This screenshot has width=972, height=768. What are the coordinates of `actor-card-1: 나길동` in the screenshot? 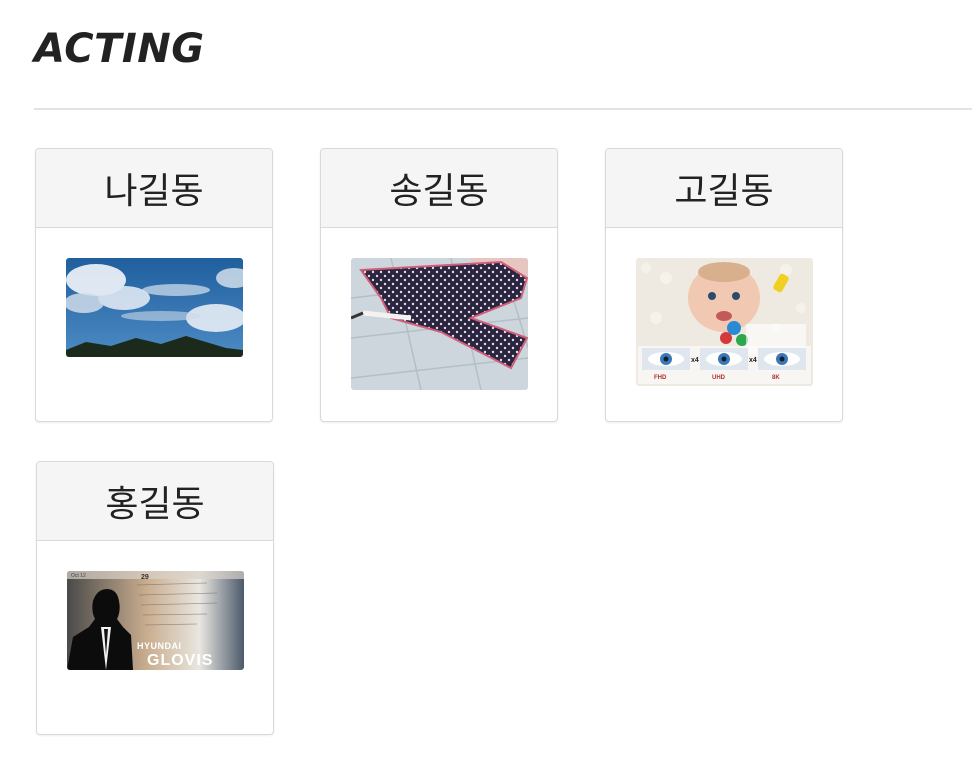 It's located at (154, 285).